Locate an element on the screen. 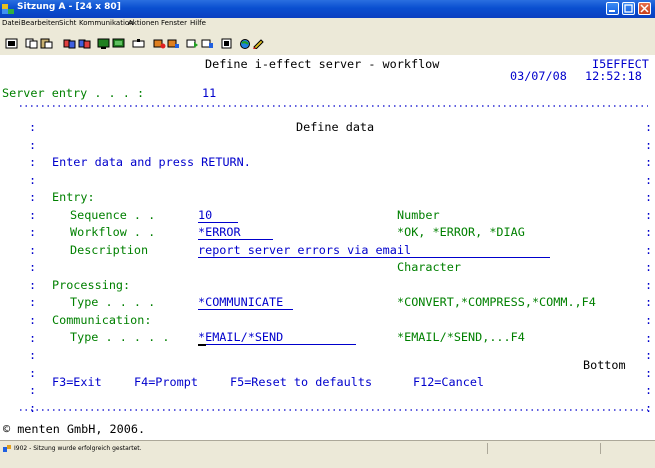 The width and height of the screenshot is (655, 468). sequence-hint: Number is located at coordinates (418, 215).